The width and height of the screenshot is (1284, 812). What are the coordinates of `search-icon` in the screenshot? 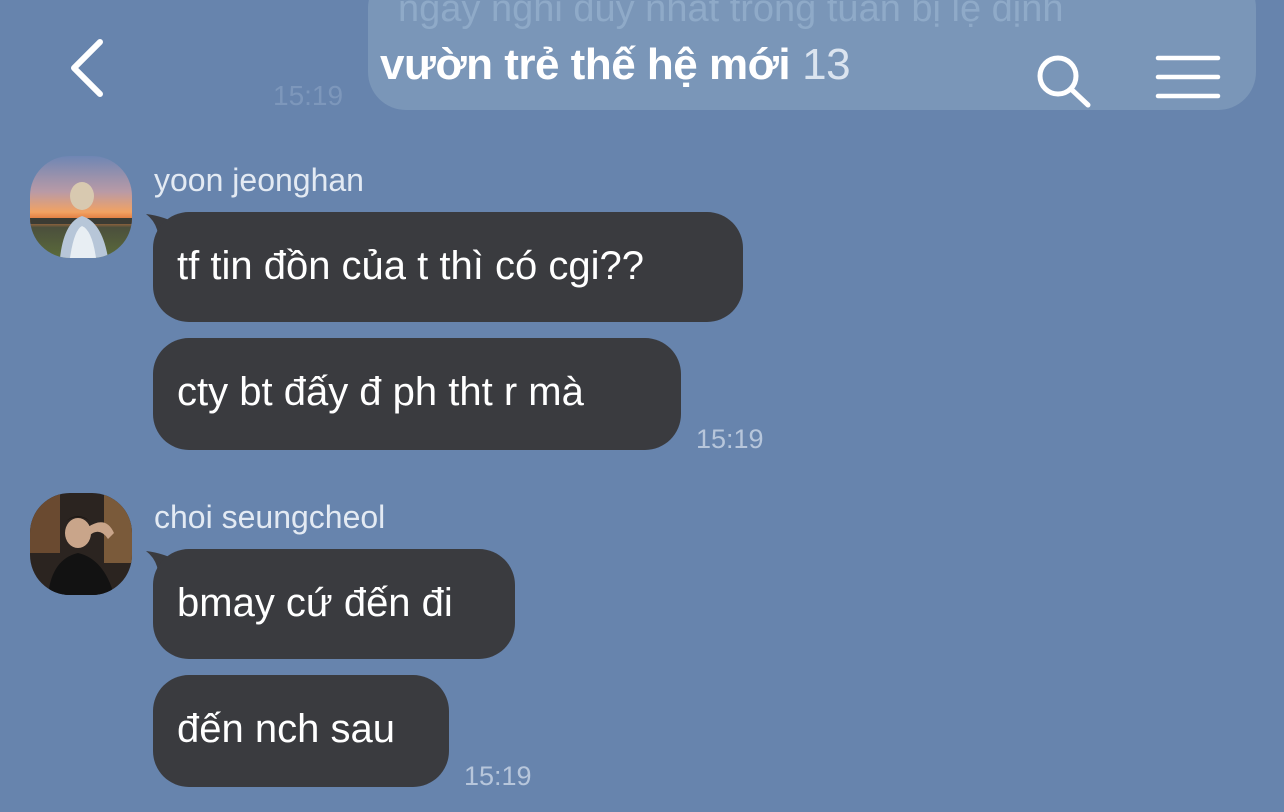 It's located at (1064, 81).